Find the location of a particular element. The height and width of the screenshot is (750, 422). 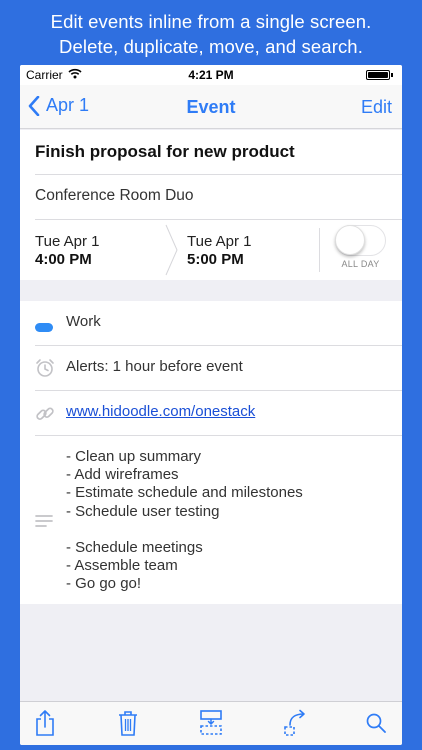

calendar-color-icon is located at coordinates (44, 328).